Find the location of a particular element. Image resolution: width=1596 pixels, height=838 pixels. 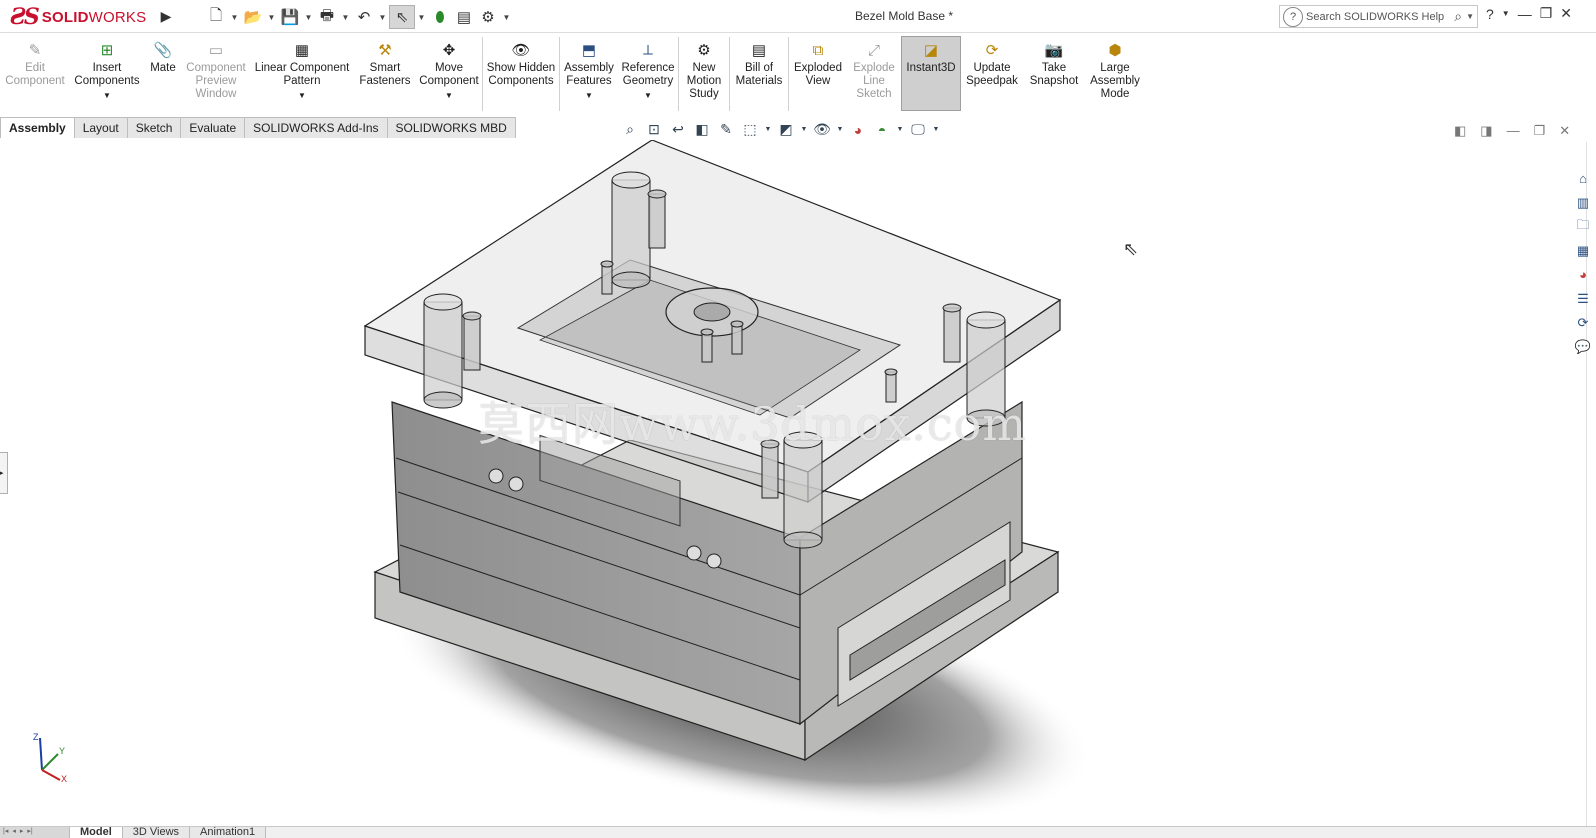

take-snapshot-button: 📷 Take Snapshot is located at coordinates (1054, 60).